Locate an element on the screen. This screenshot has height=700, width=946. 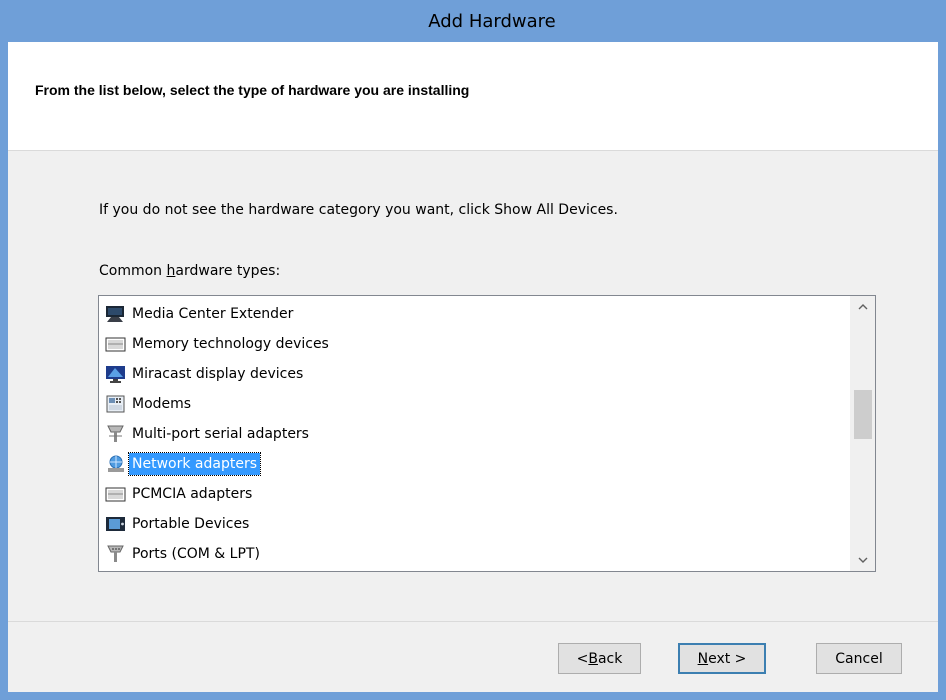
list-item-label: Multi-port serial adapters is located at coordinates (220, 434).